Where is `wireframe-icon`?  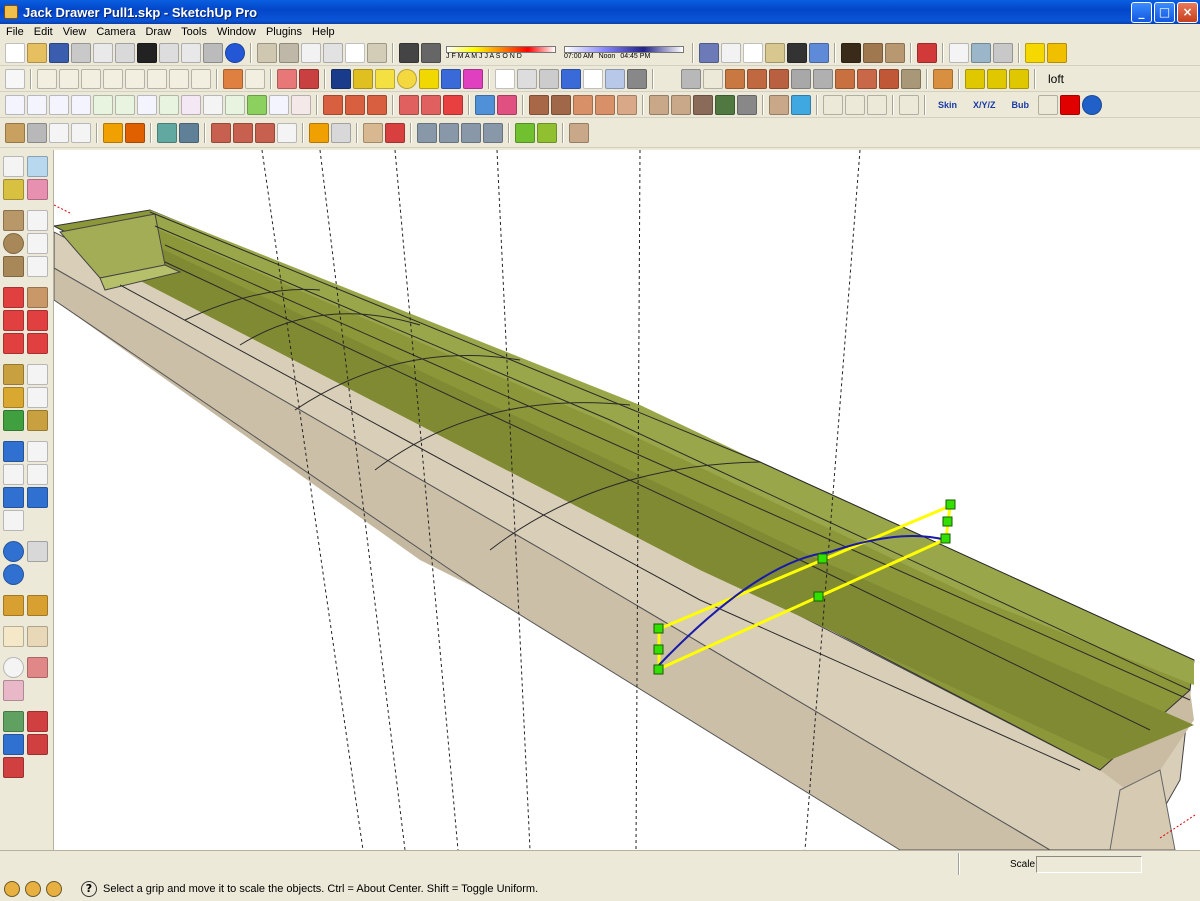 wireframe-icon is located at coordinates (731, 52).